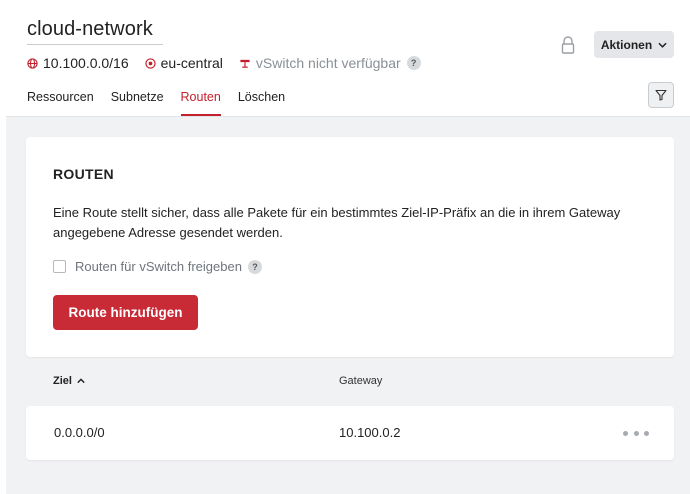 Image resolution: width=690 pixels, height=494 pixels. Describe the element at coordinates (83, 174) in the screenshot. I see `routes-card-title: ROUTEN` at that location.